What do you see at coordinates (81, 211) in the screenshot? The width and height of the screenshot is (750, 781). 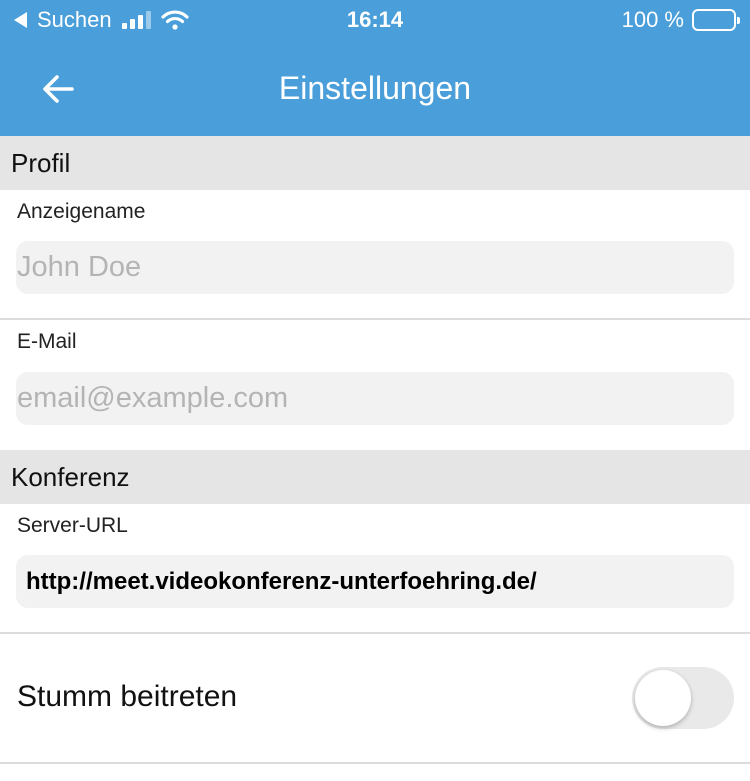 I see `display-name-label: Anzeigename` at bounding box center [81, 211].